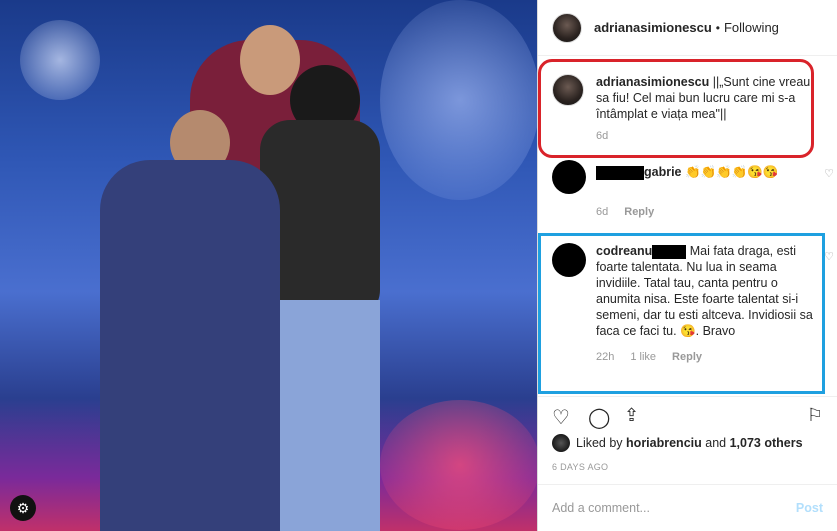 This screenshot has height=531, width=837. I want to click on post-date: 6 DAYS AGO, so click(580, 467).